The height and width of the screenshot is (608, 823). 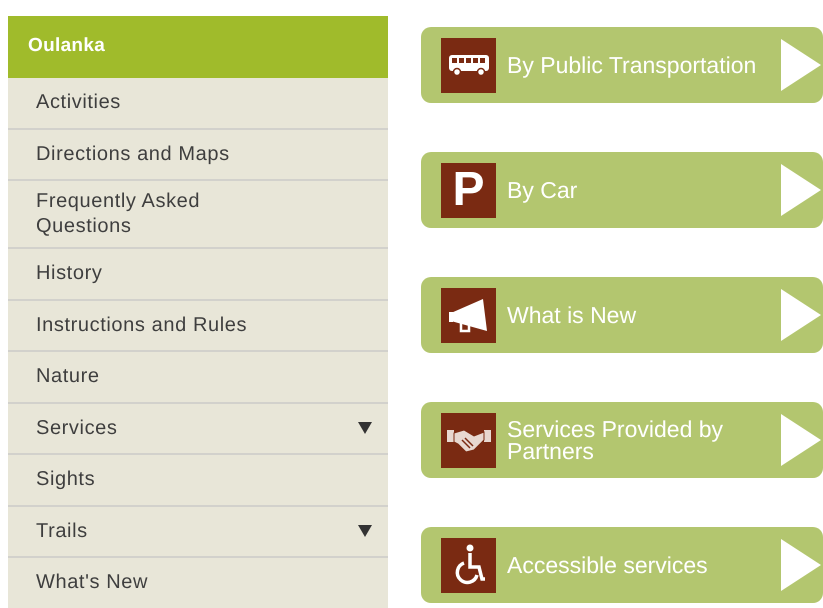 I want to click on menu-item-label: Frequently Asked Questions, so click(x=119, y=214).